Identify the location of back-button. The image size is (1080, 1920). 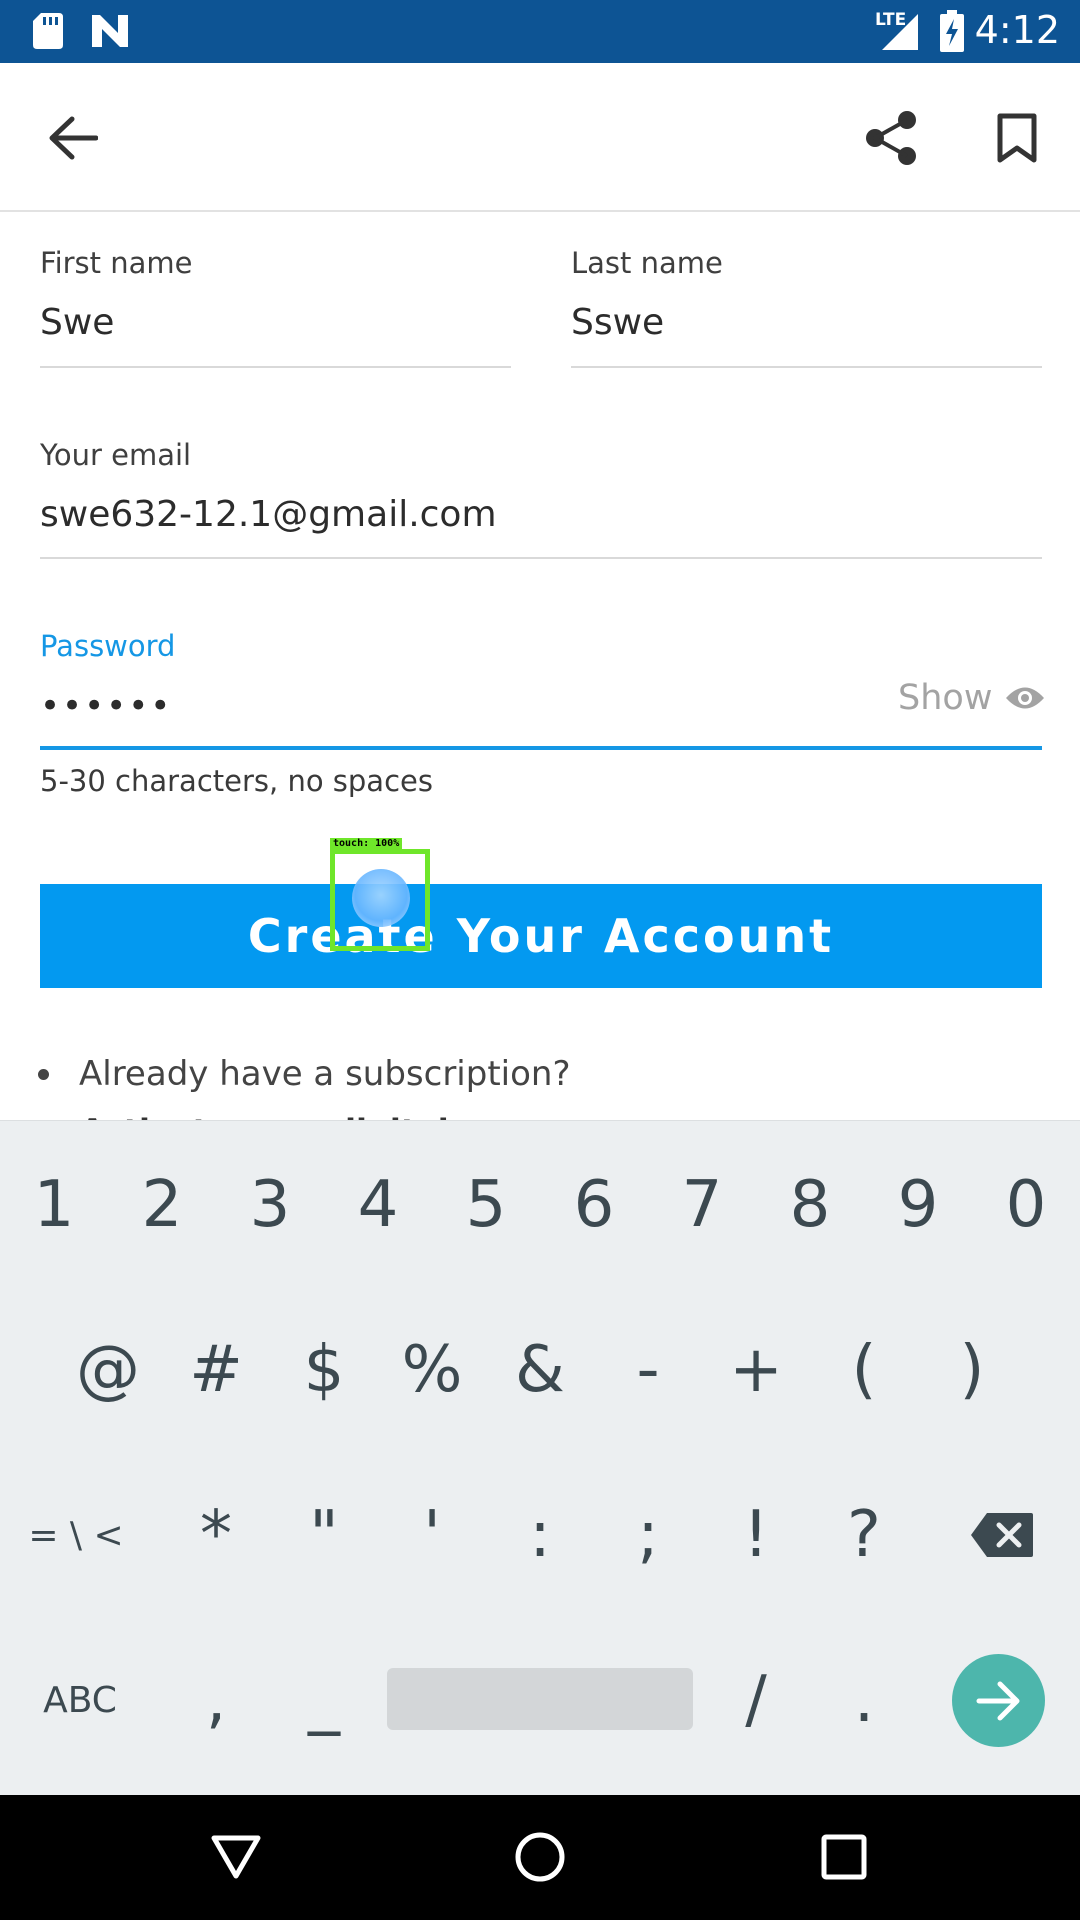
(73, 138).